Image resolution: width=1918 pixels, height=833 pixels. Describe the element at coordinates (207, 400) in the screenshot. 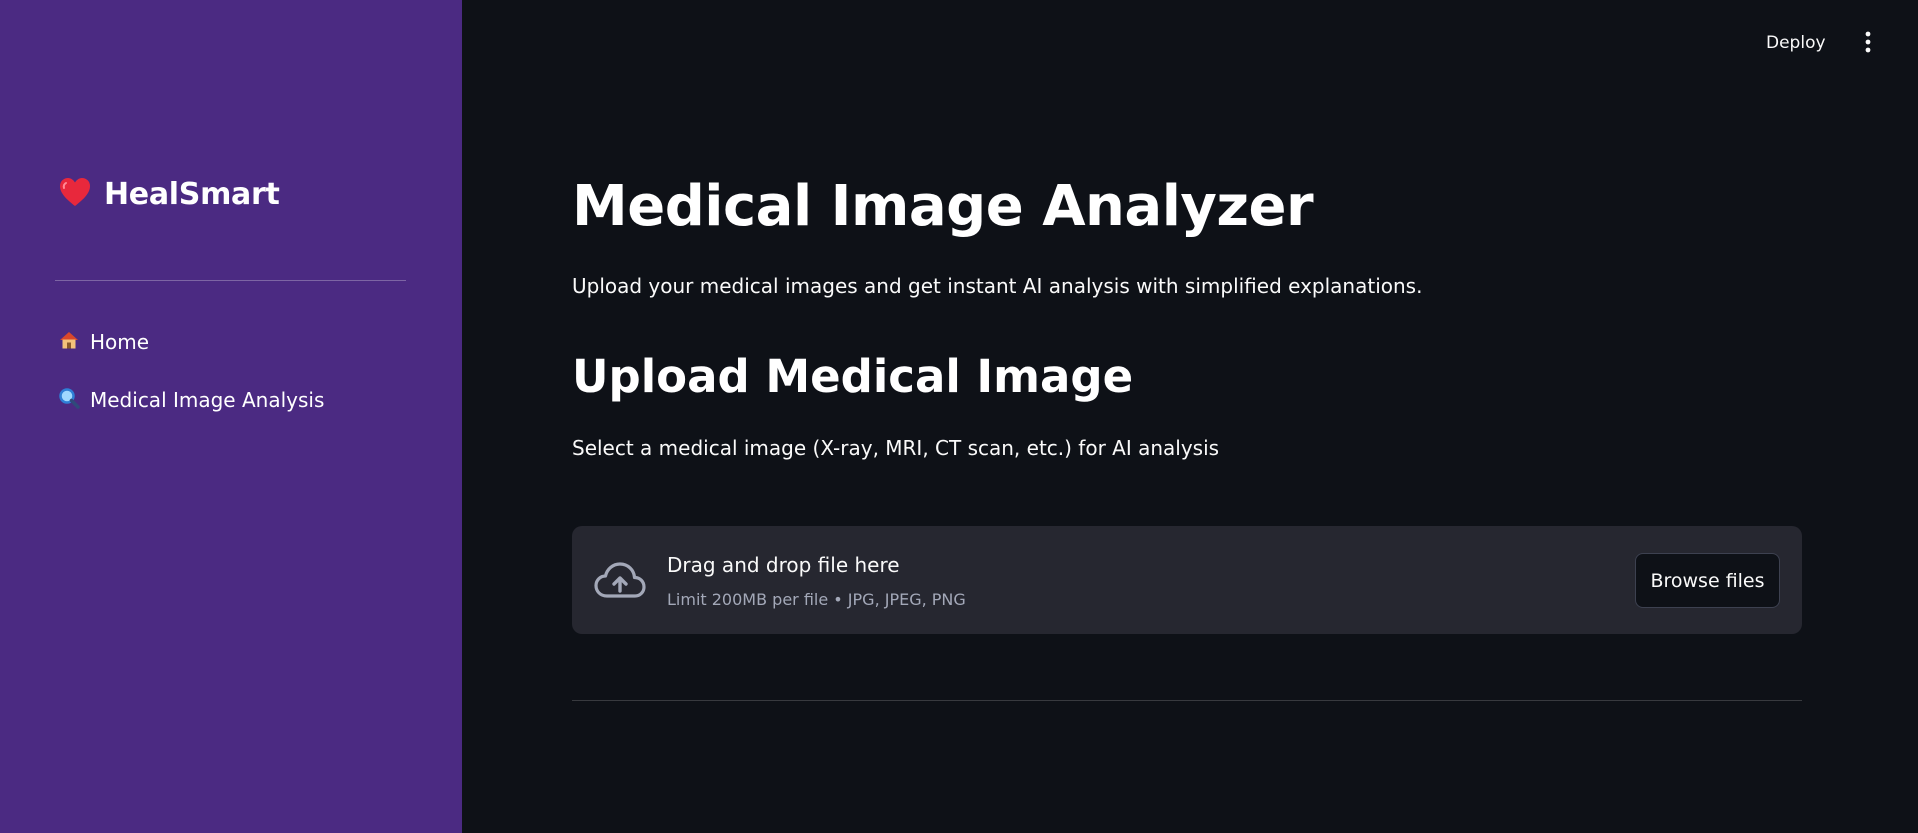

I see `sidebar-item-label: Medical Image Analysis` at that location.